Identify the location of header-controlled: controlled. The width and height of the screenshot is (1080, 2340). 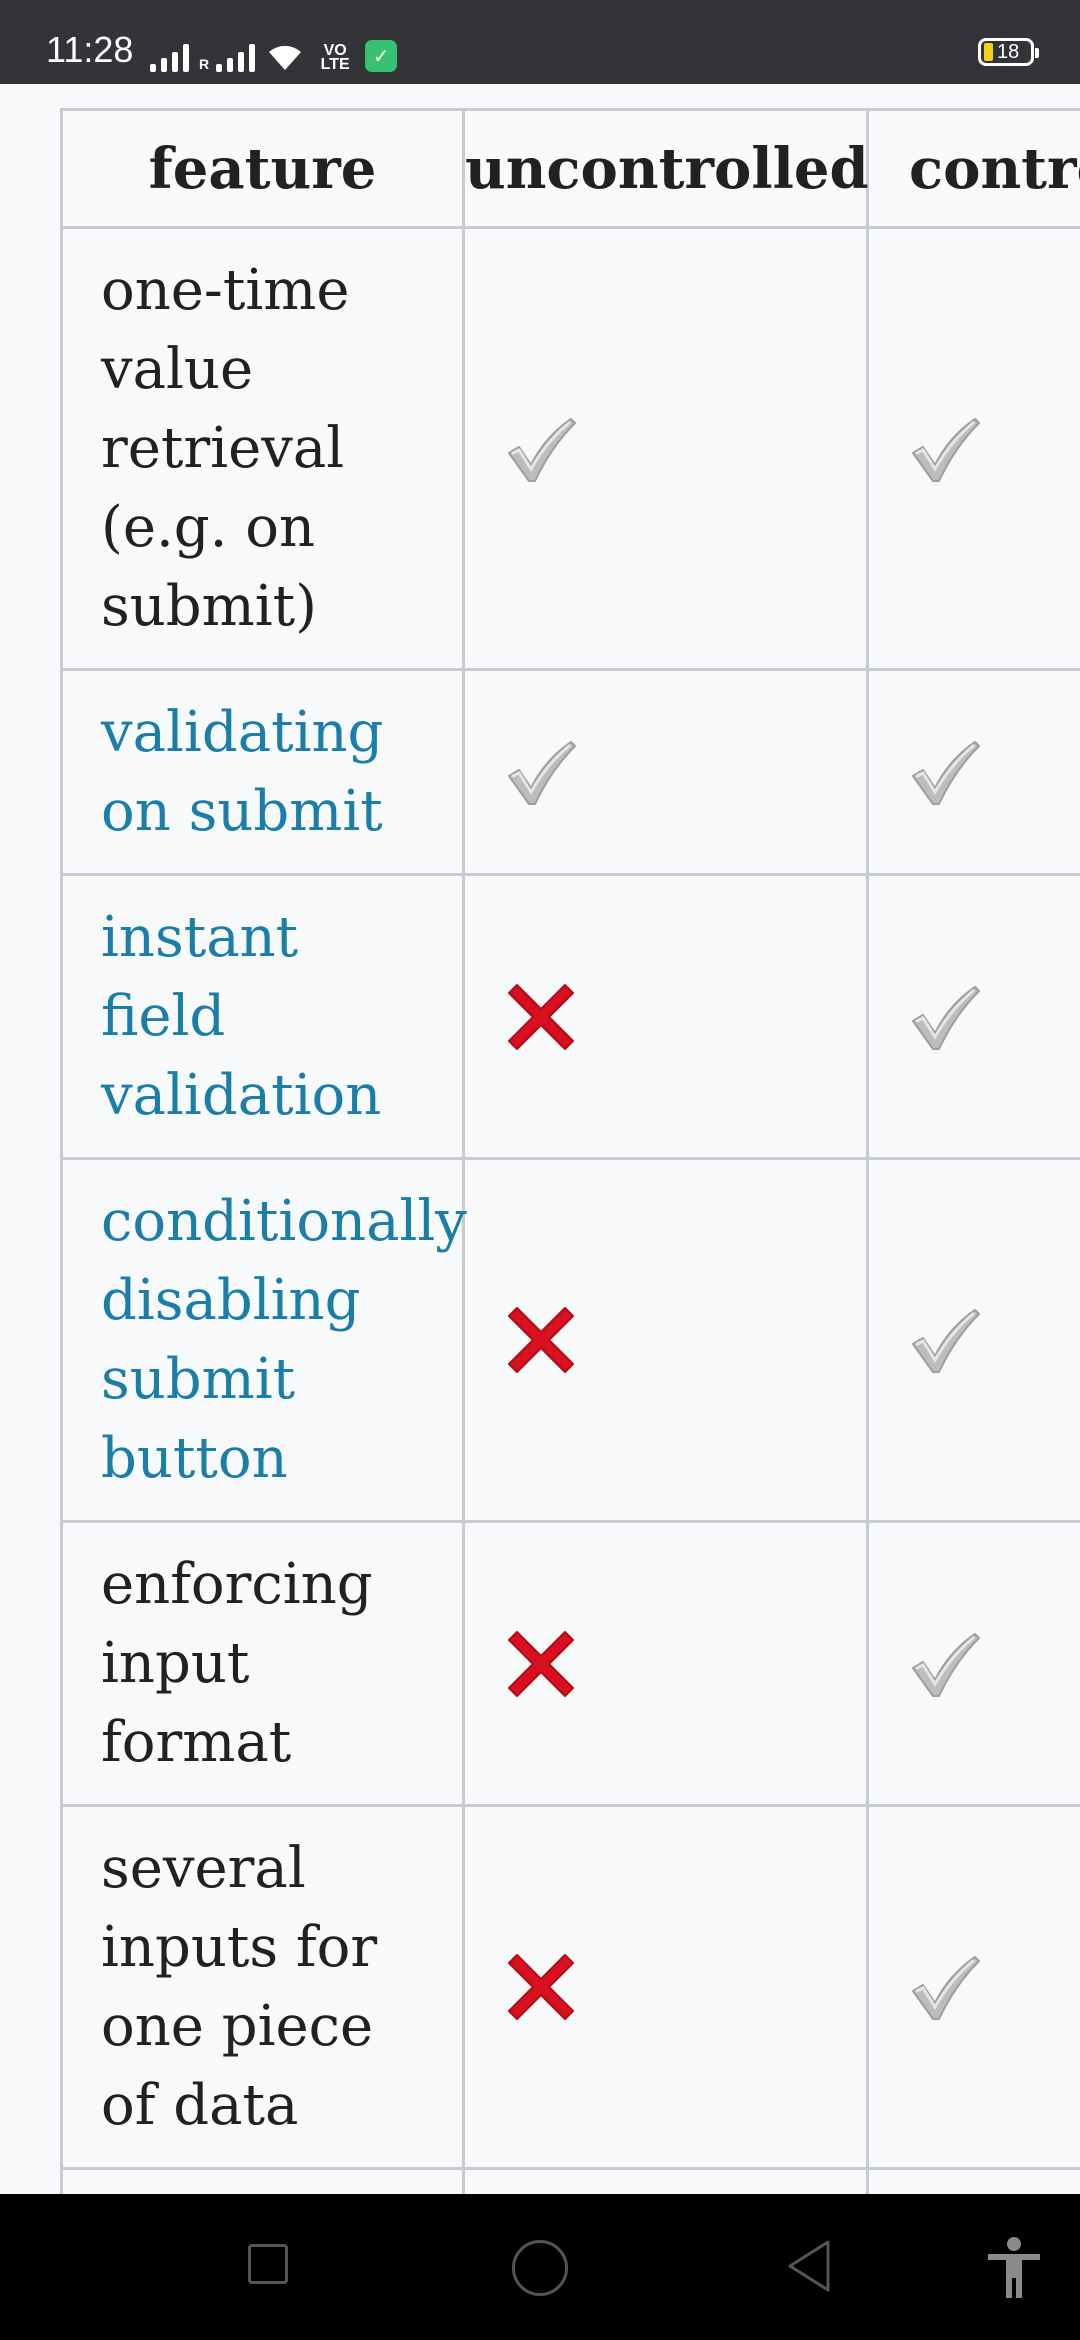
(973, 168).